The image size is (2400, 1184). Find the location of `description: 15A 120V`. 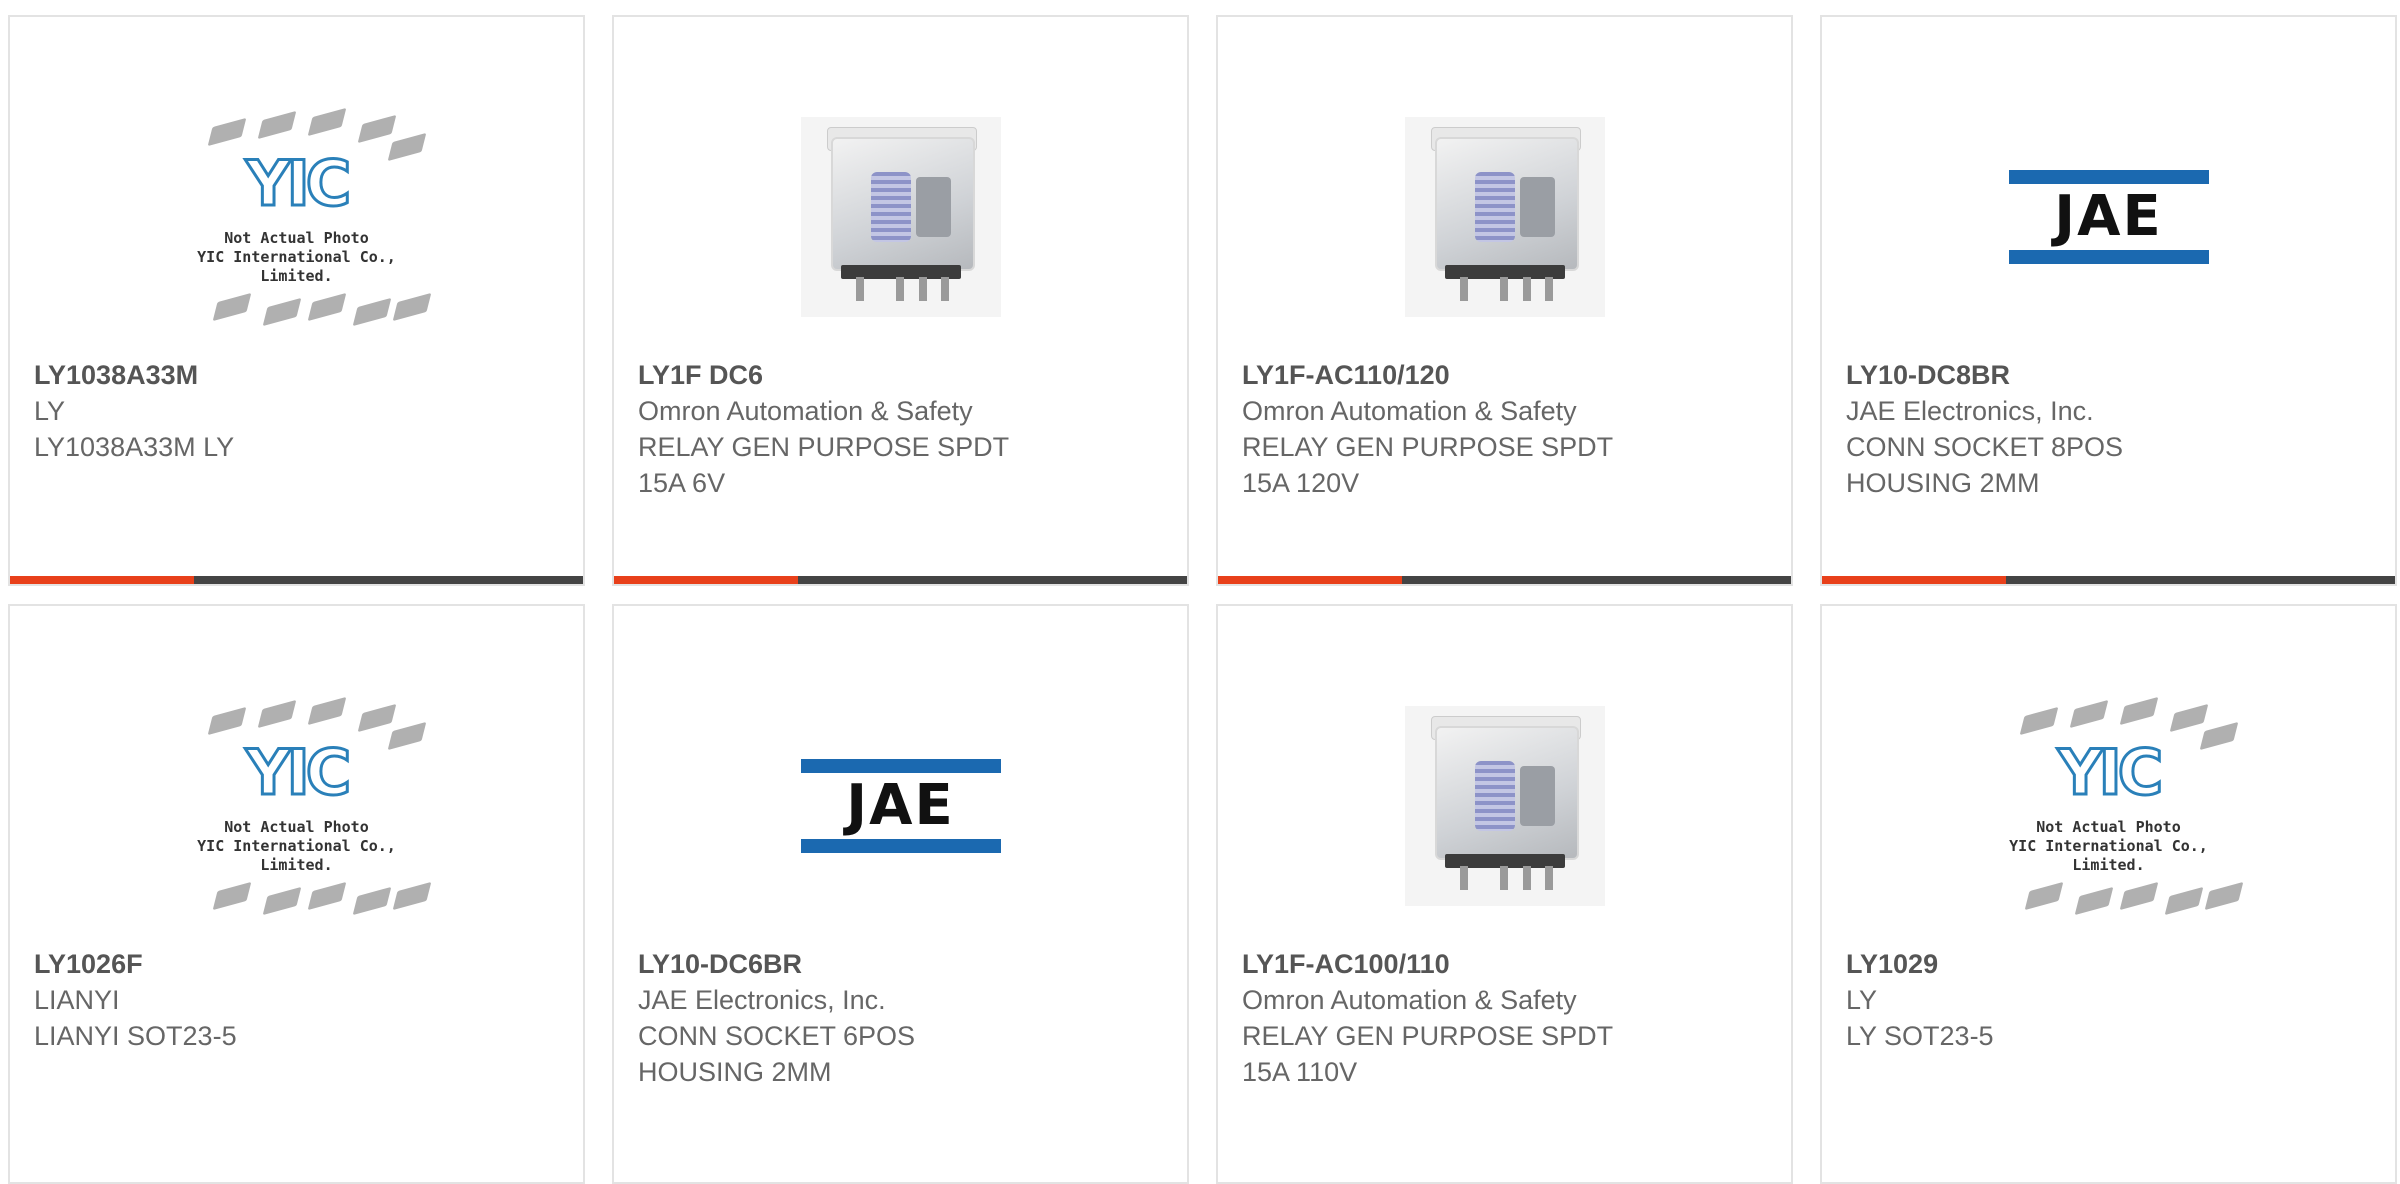

description: 15A 120V is located at coordinates (1301, 483).